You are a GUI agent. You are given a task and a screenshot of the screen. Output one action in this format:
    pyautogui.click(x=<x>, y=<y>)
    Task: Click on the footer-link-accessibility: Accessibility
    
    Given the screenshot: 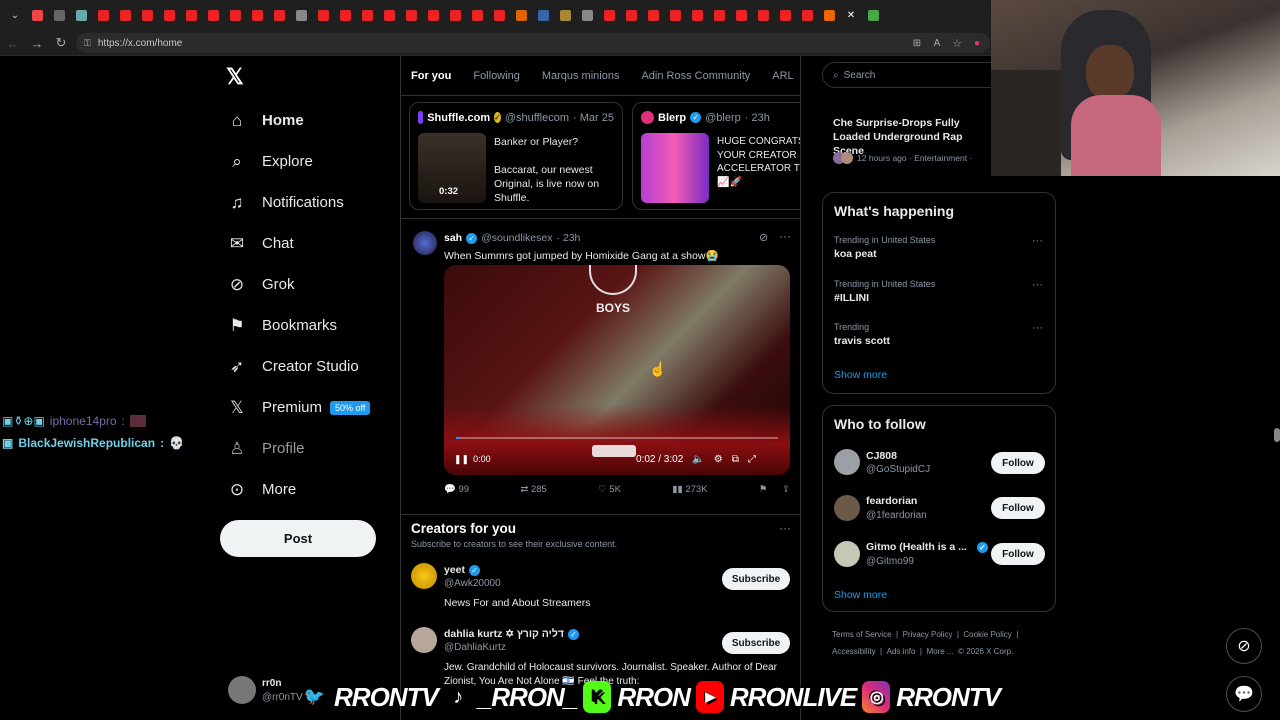 What is the action you would take?
    pyautogui.click(x=854, y=651)
    